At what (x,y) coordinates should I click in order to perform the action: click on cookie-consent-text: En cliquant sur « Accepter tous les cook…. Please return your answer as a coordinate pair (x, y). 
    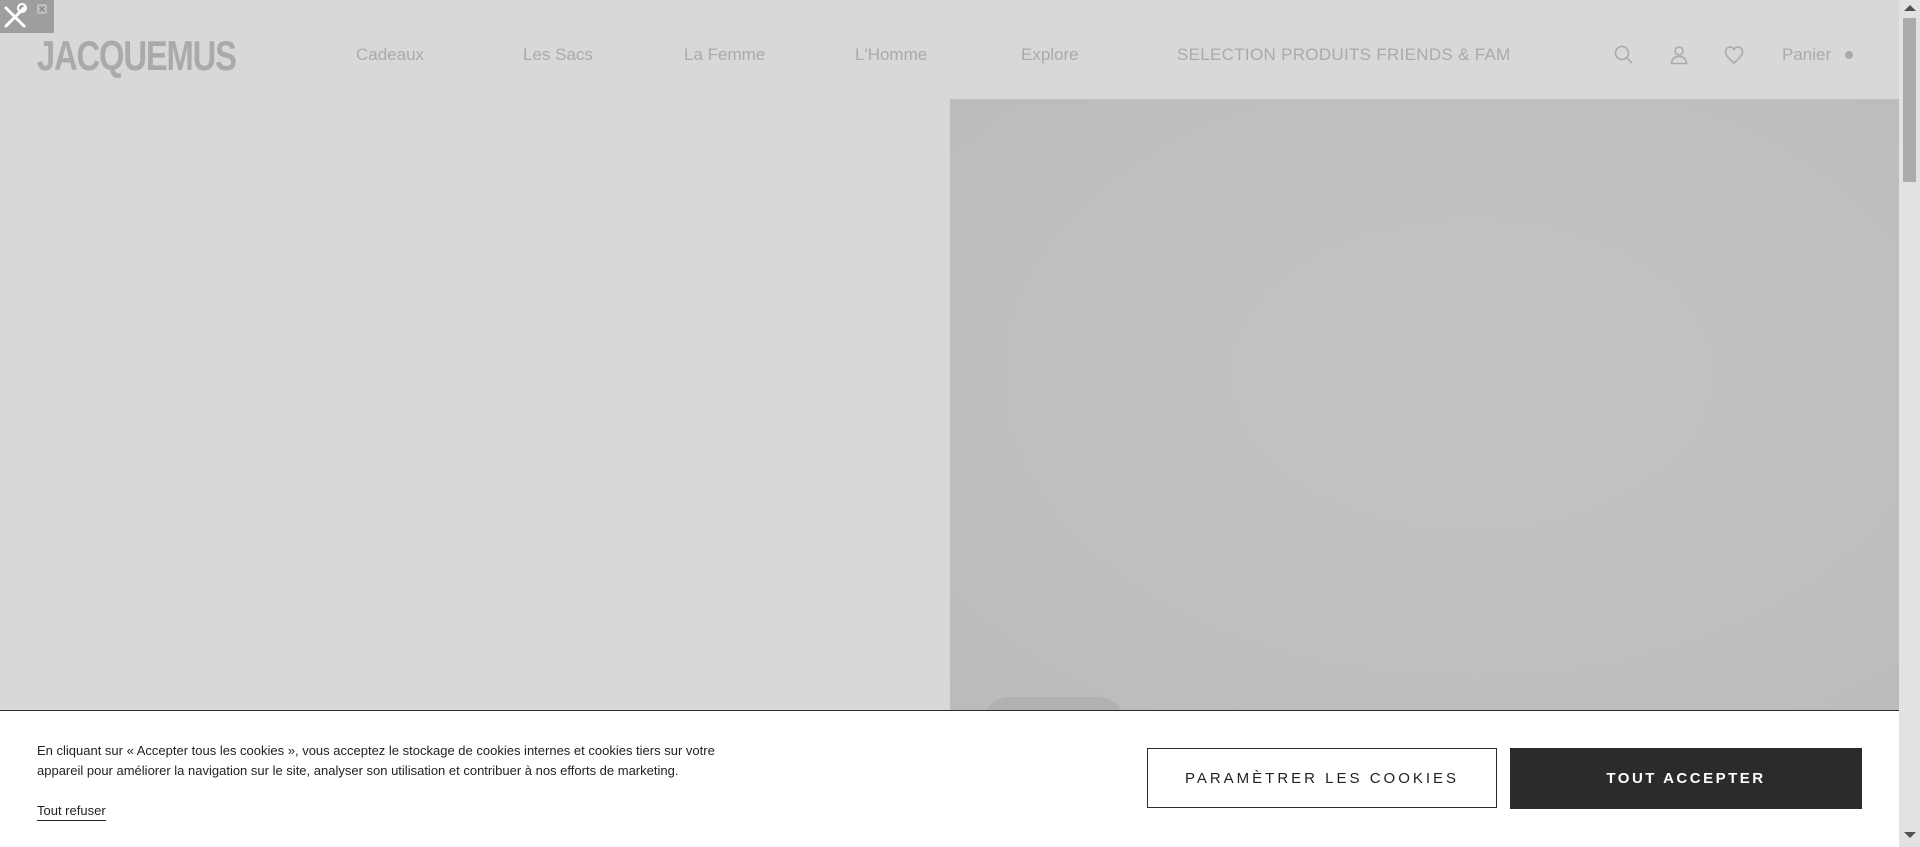
    Looking at the image, I should click on (376, 760).